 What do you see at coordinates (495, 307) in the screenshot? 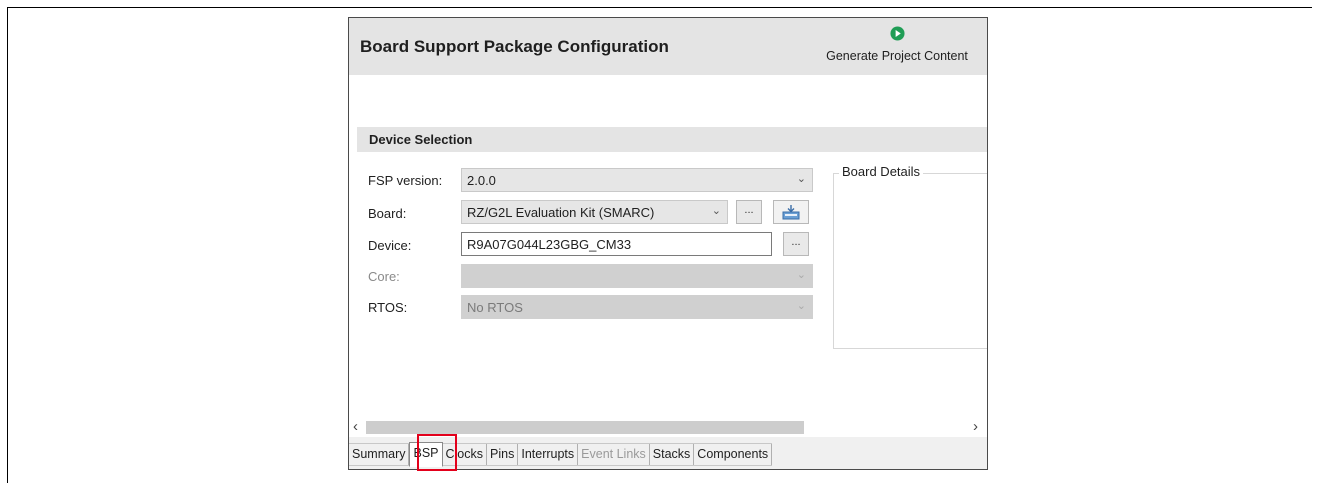
I see `rtos-value: No RTOS` at bounding box center [495, 307].